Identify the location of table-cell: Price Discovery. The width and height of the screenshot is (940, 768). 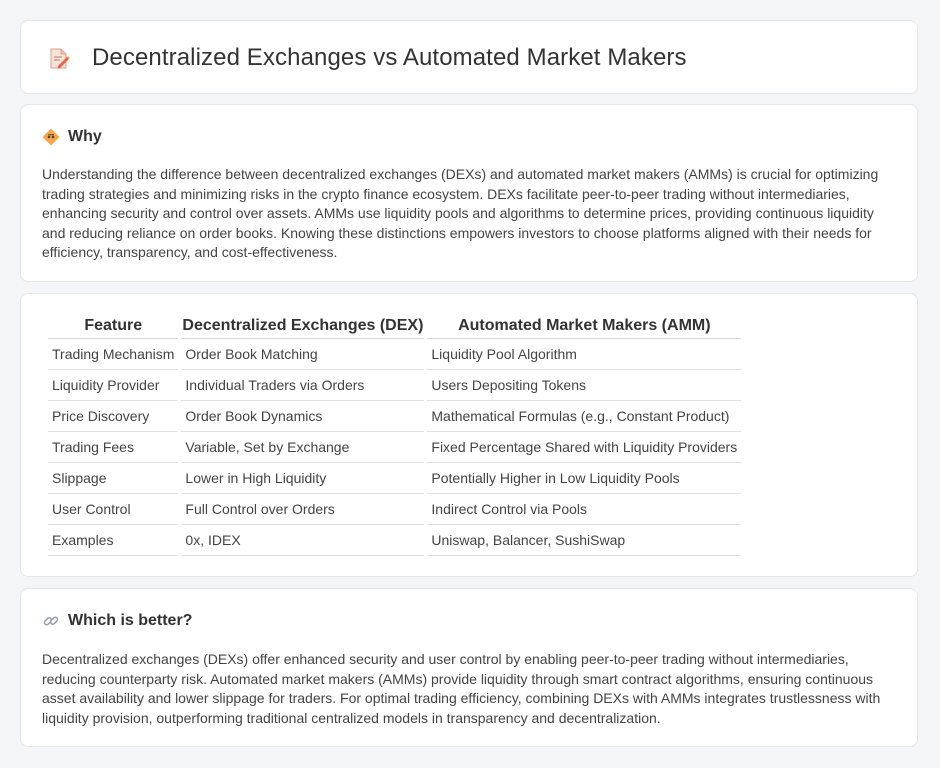
(113, 416).